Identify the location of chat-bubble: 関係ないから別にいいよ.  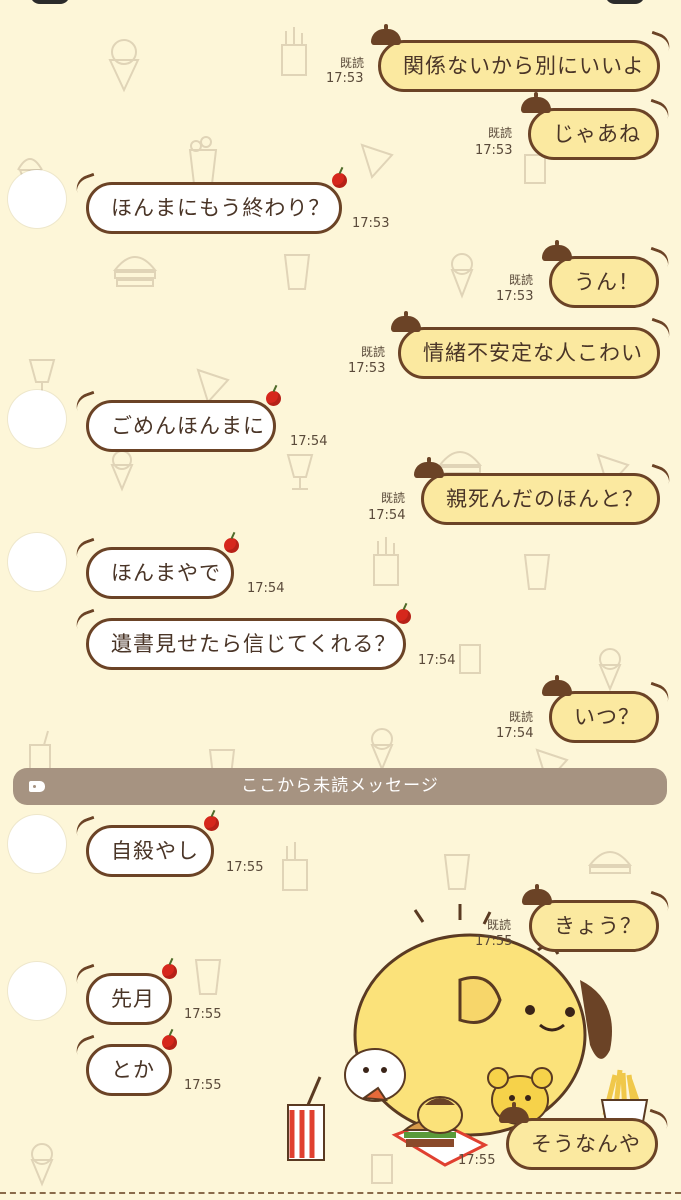
(515, 58).